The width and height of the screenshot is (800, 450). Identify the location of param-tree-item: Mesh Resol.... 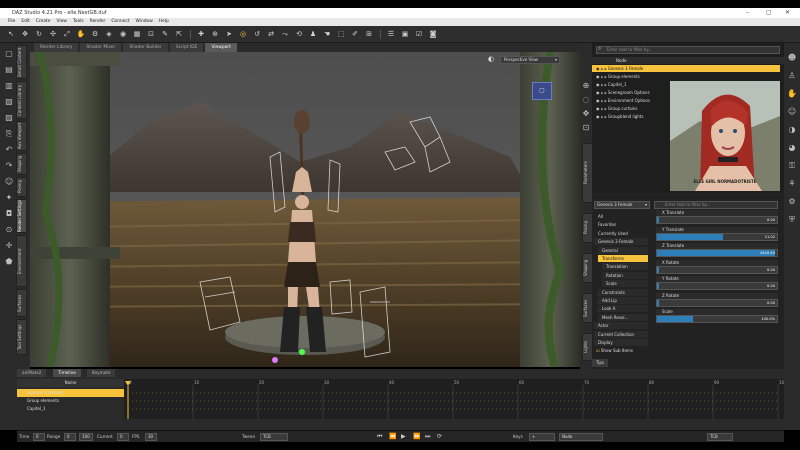
(623, 317).